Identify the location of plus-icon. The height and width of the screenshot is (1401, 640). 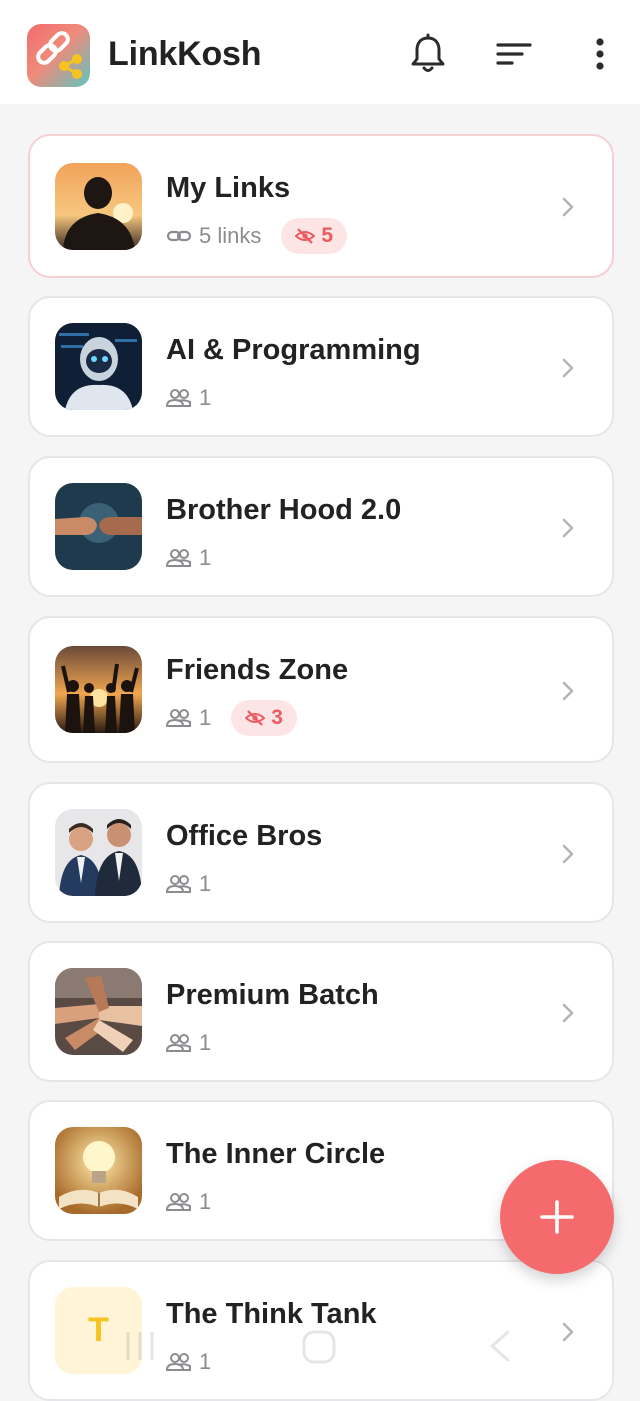
(557, 1217).